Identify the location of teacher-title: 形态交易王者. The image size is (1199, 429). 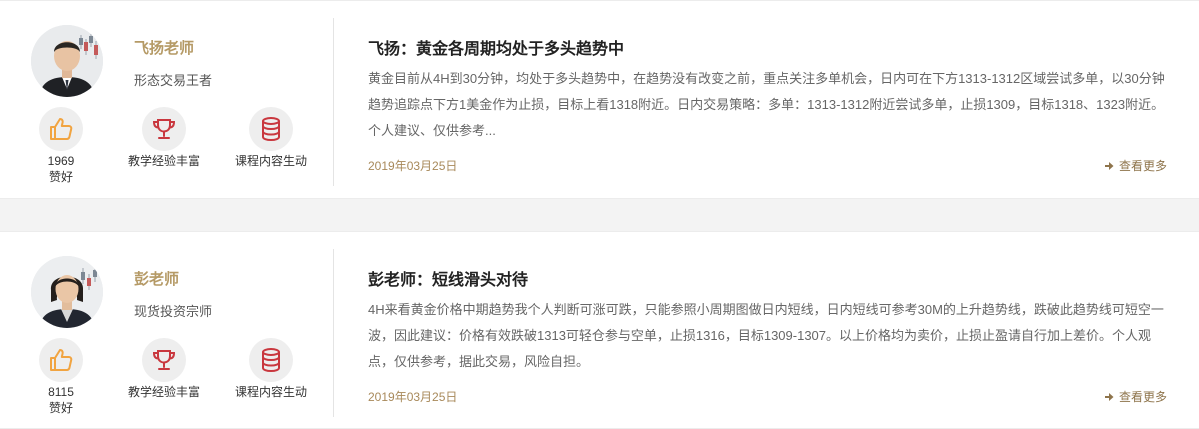
(173, 80).